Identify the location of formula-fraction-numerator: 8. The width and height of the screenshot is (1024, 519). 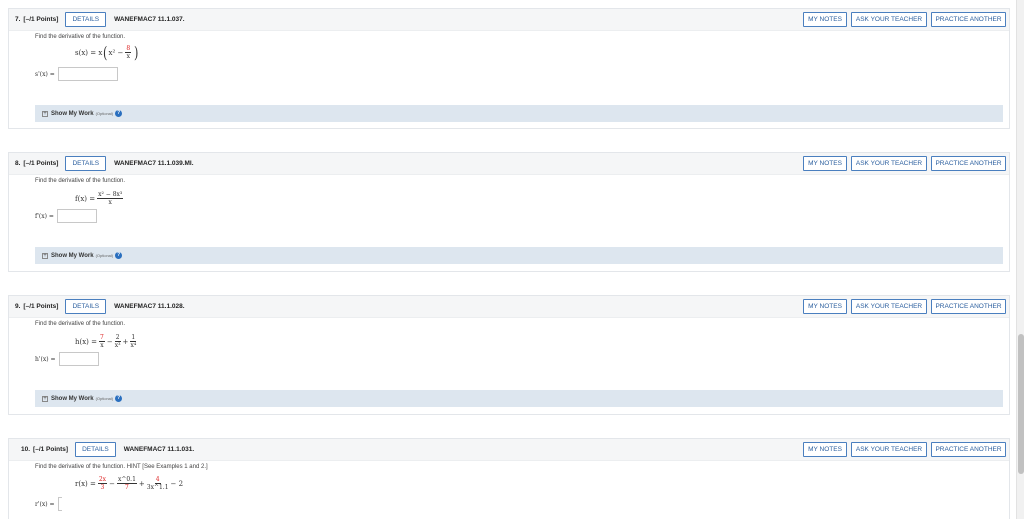
(128, 49).